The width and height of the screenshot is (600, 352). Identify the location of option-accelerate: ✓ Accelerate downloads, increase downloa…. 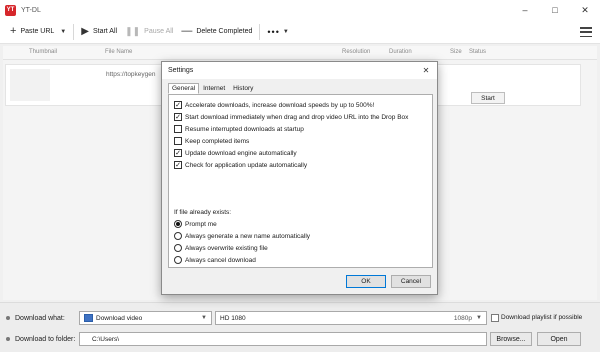
(274, 105).